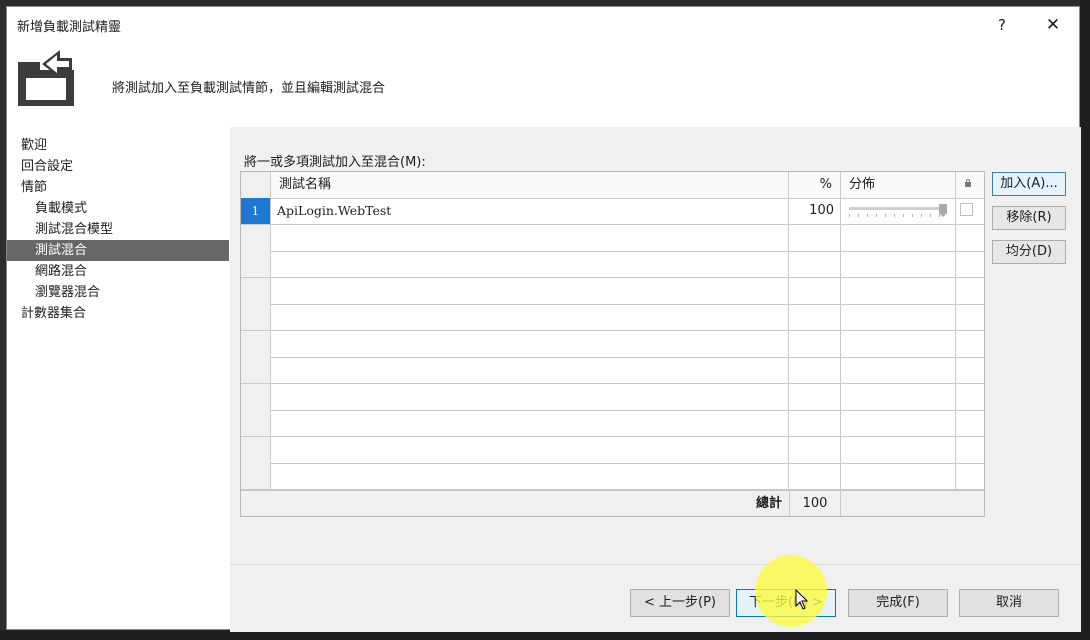 This screenshot has height=640, width=1090. I want to click on mouse-pointer-icon, so click(802, 599).